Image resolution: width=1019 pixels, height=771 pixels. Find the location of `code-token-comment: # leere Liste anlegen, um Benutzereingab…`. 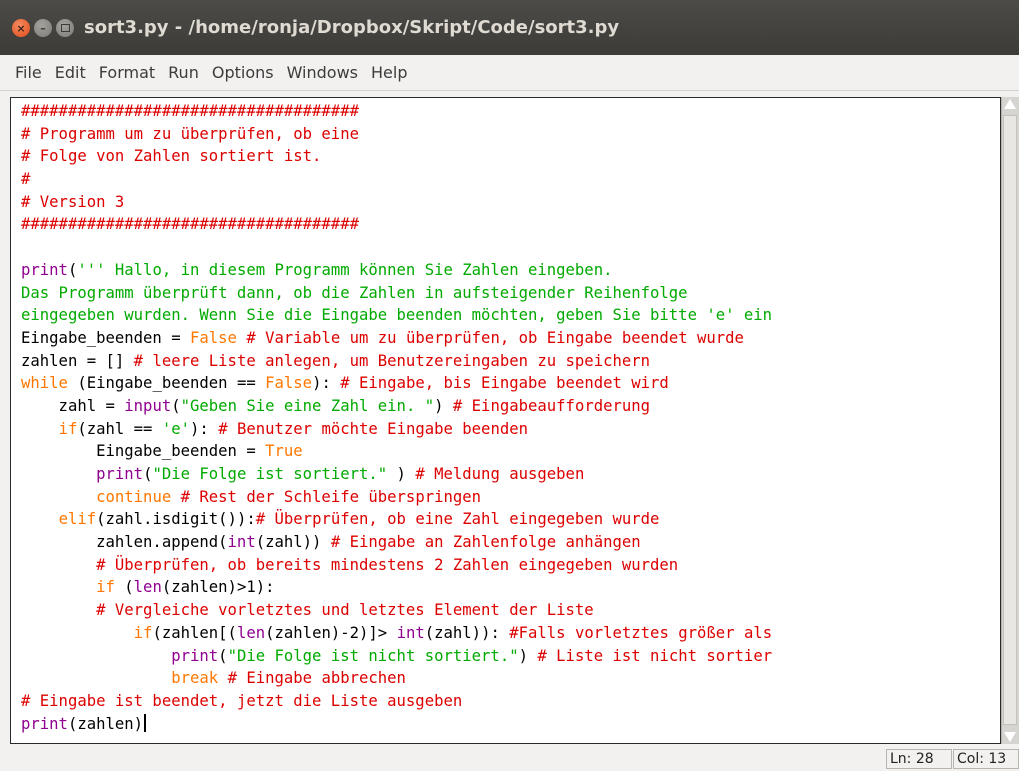

code-token-comment: # leere Liste anlegen, um Benutzereingab… is located at coordinates (392, 360).